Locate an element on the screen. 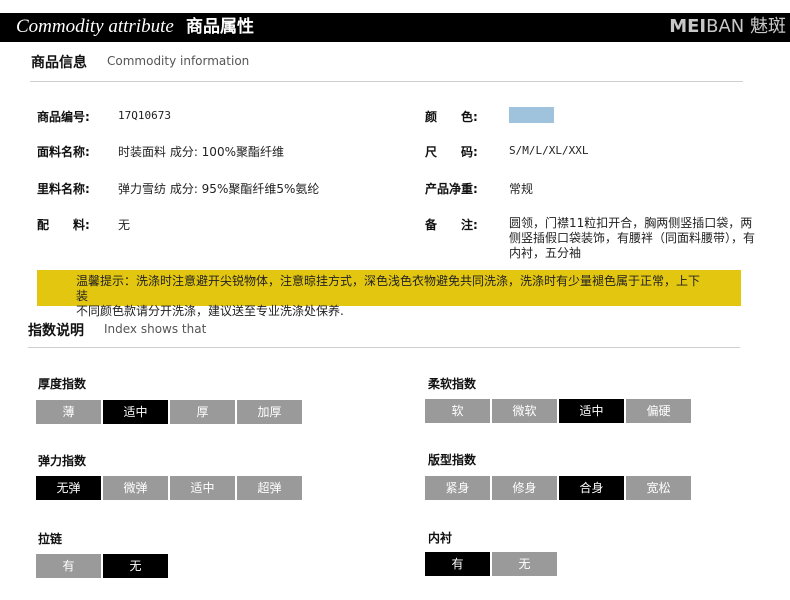  index-group-title: 厚度指数 is located at coordinates (62, 384).